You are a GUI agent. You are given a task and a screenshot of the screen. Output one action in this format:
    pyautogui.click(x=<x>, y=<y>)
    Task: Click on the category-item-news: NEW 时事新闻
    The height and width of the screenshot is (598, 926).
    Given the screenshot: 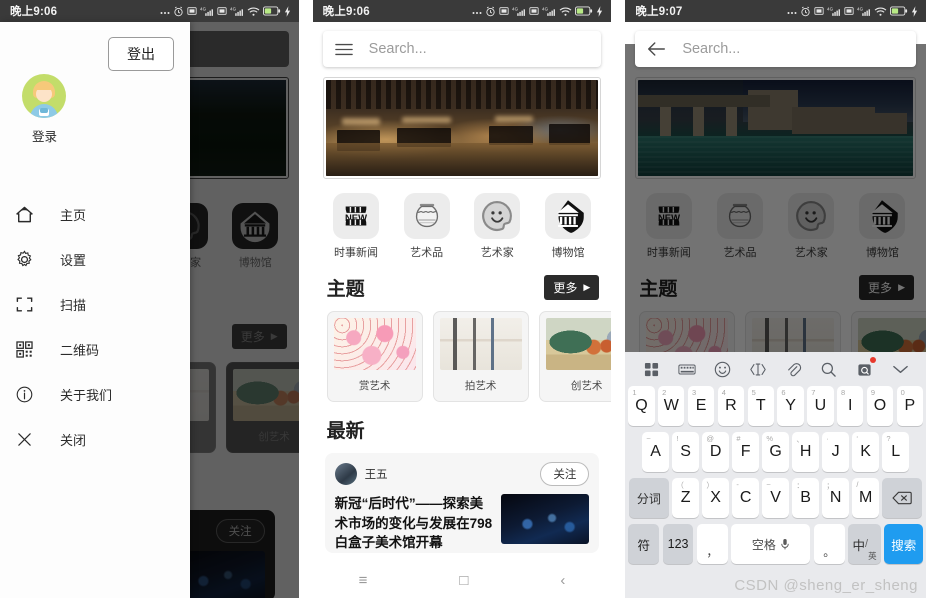 What is the action you would take?
    pyautogui.click(x=356, y=226)
    